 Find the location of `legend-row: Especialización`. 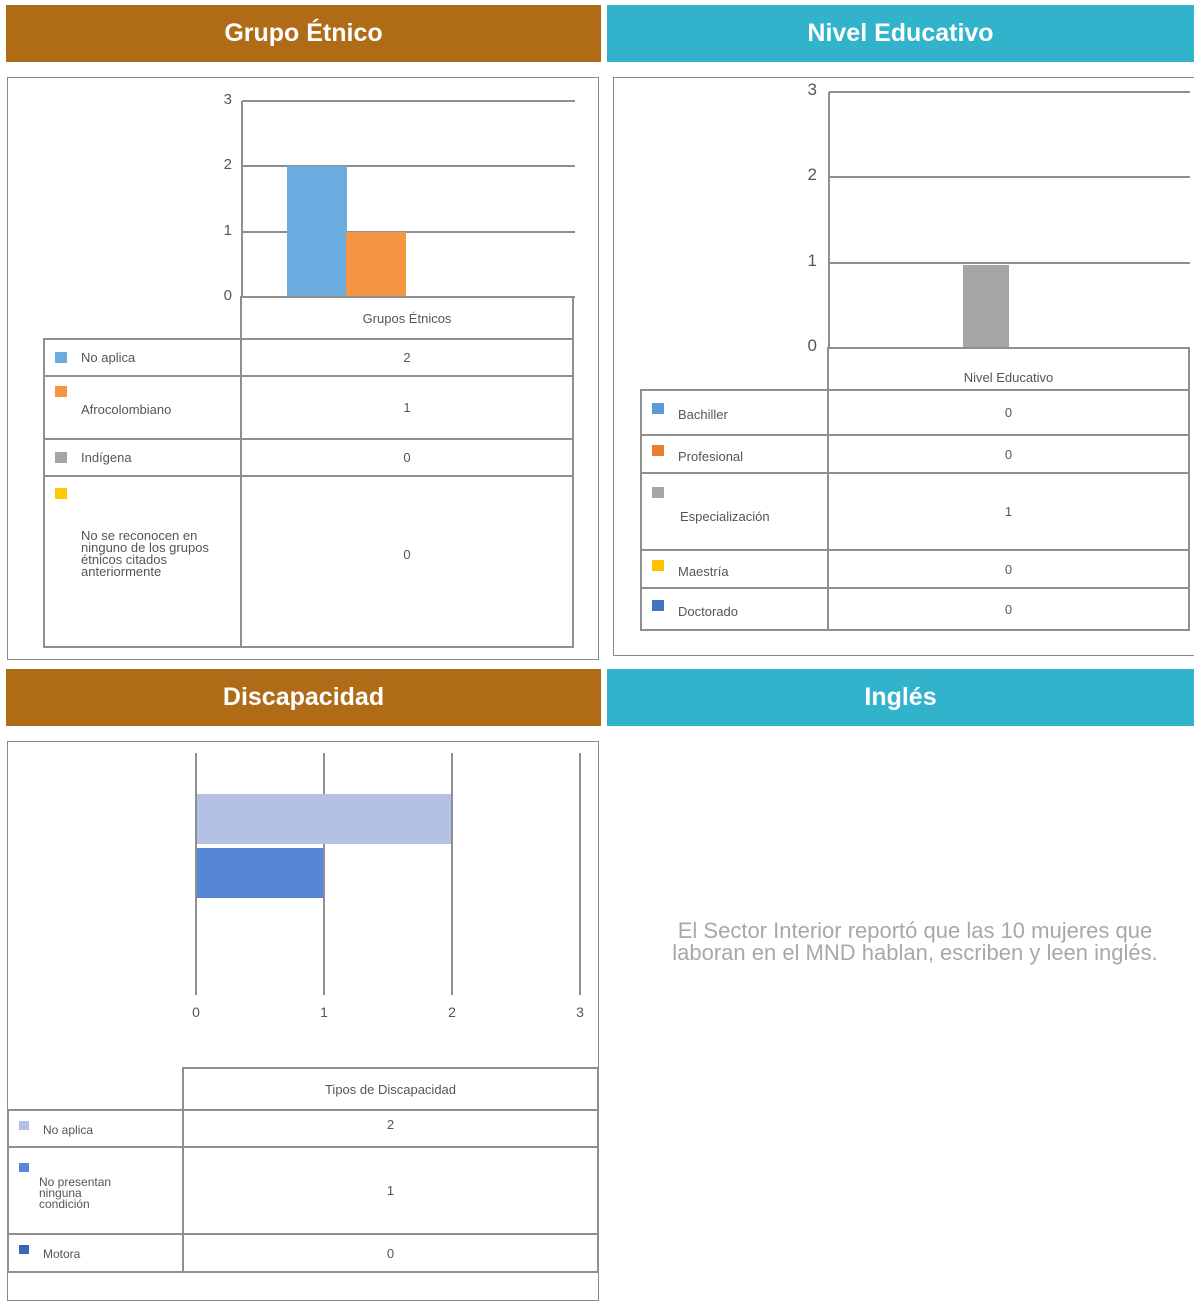

legend-row: Especialización is located at coordinates (734, 511).